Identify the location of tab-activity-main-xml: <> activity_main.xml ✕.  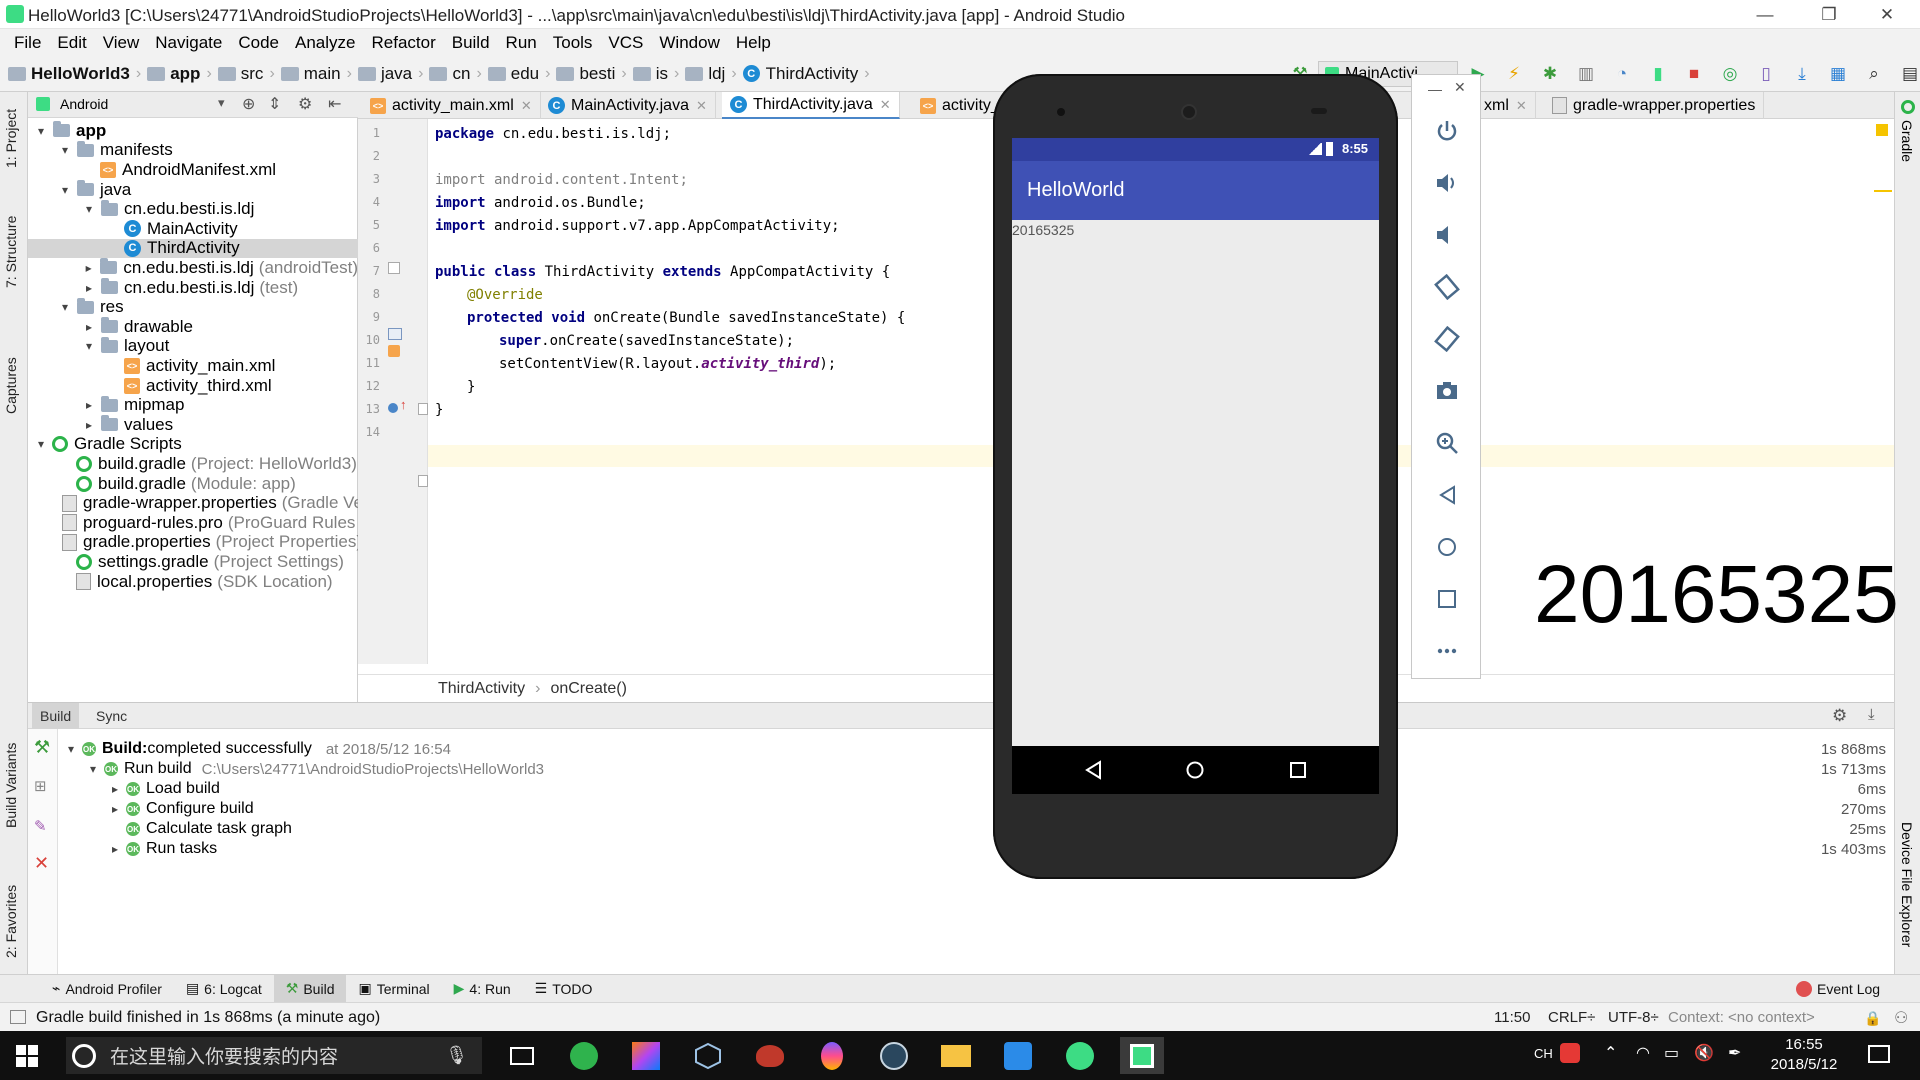
(451, 105).